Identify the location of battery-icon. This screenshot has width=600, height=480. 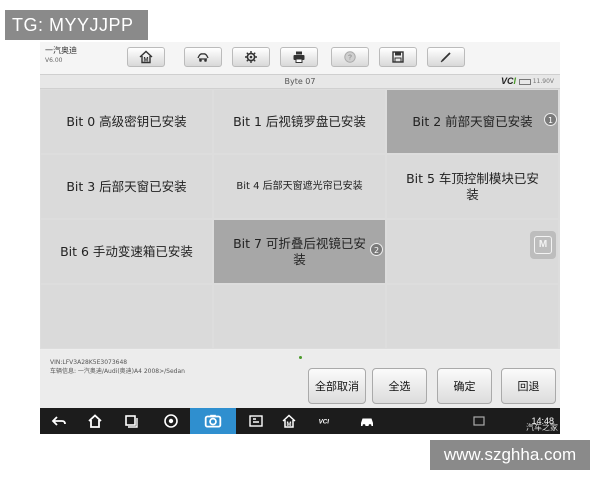
(524, 81).